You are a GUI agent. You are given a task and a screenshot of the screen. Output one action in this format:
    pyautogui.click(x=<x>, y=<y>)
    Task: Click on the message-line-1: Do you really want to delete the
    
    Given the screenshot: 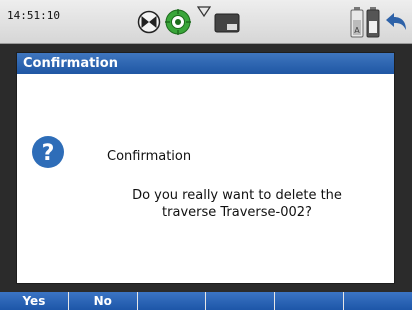 What is the action you would take?
    pyautogui.click(x=237, y=195)
    